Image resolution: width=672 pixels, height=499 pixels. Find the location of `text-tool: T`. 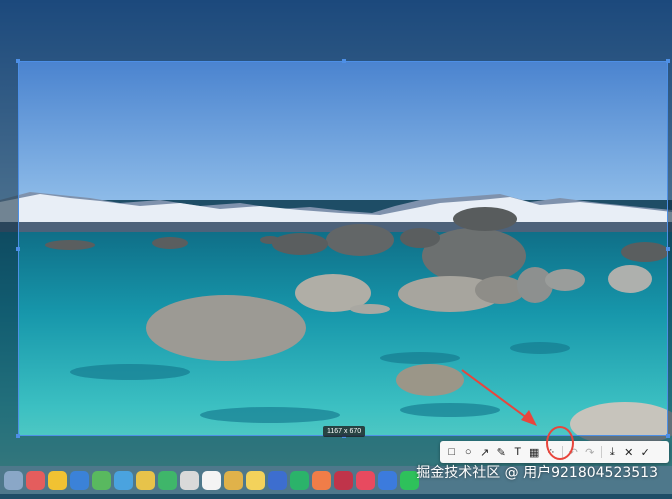

text-tool: T is located at coordinates (518, 452).